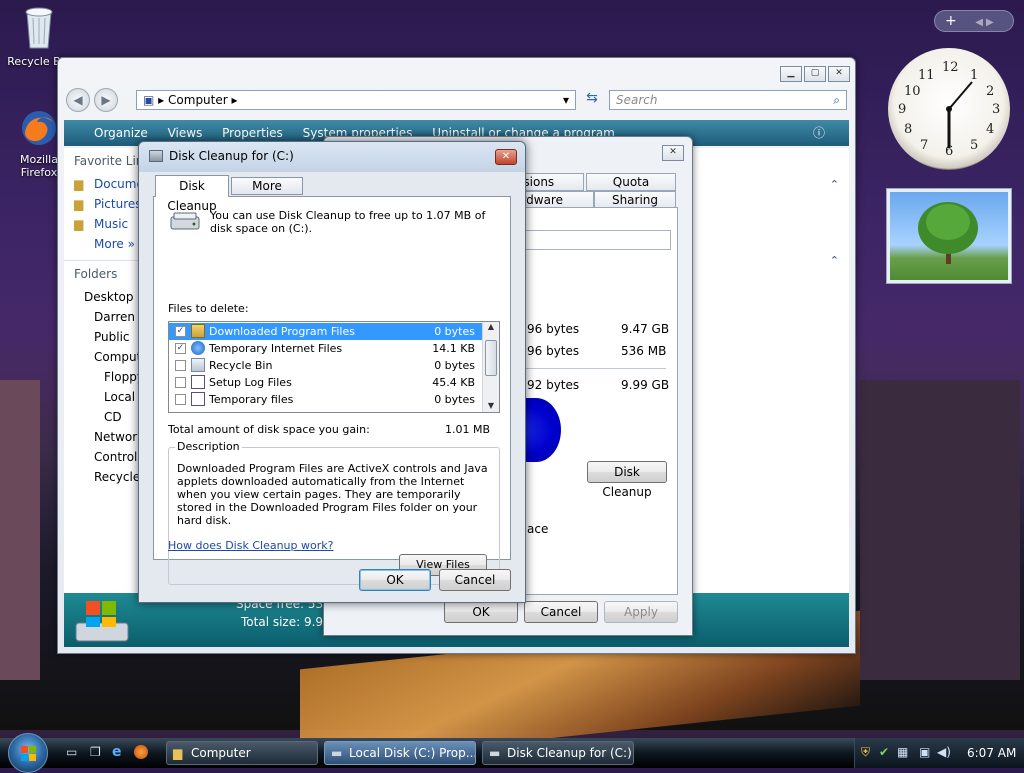  I want to click on taskbar-item-computer: ▆ Computer, so click(242, 753).